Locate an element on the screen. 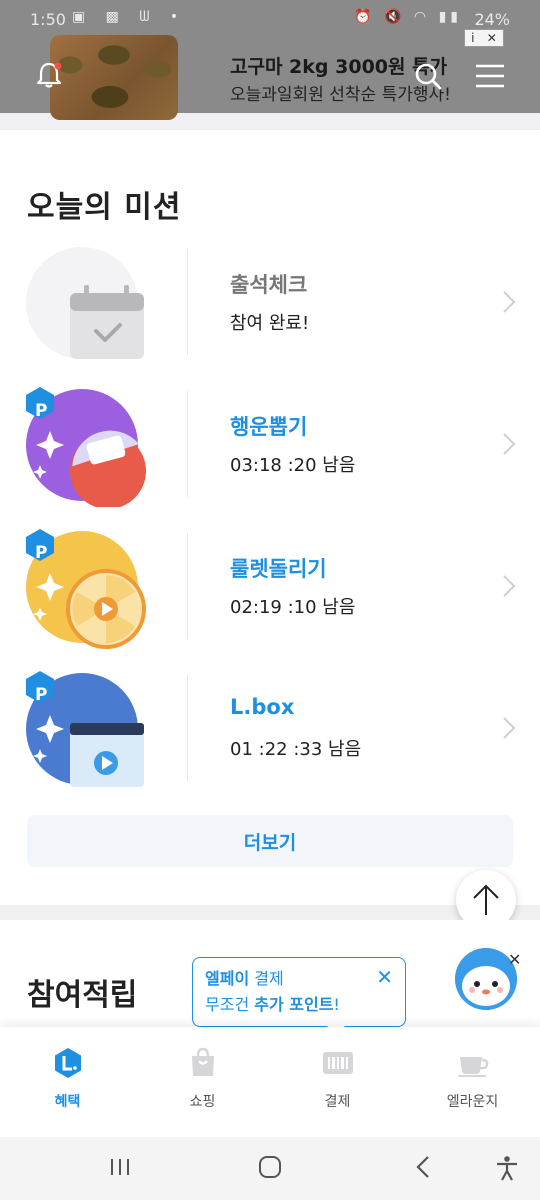  mission-item-lbox: P L.box 01 :22 :33 남음 is located at coordinates (270, 731).